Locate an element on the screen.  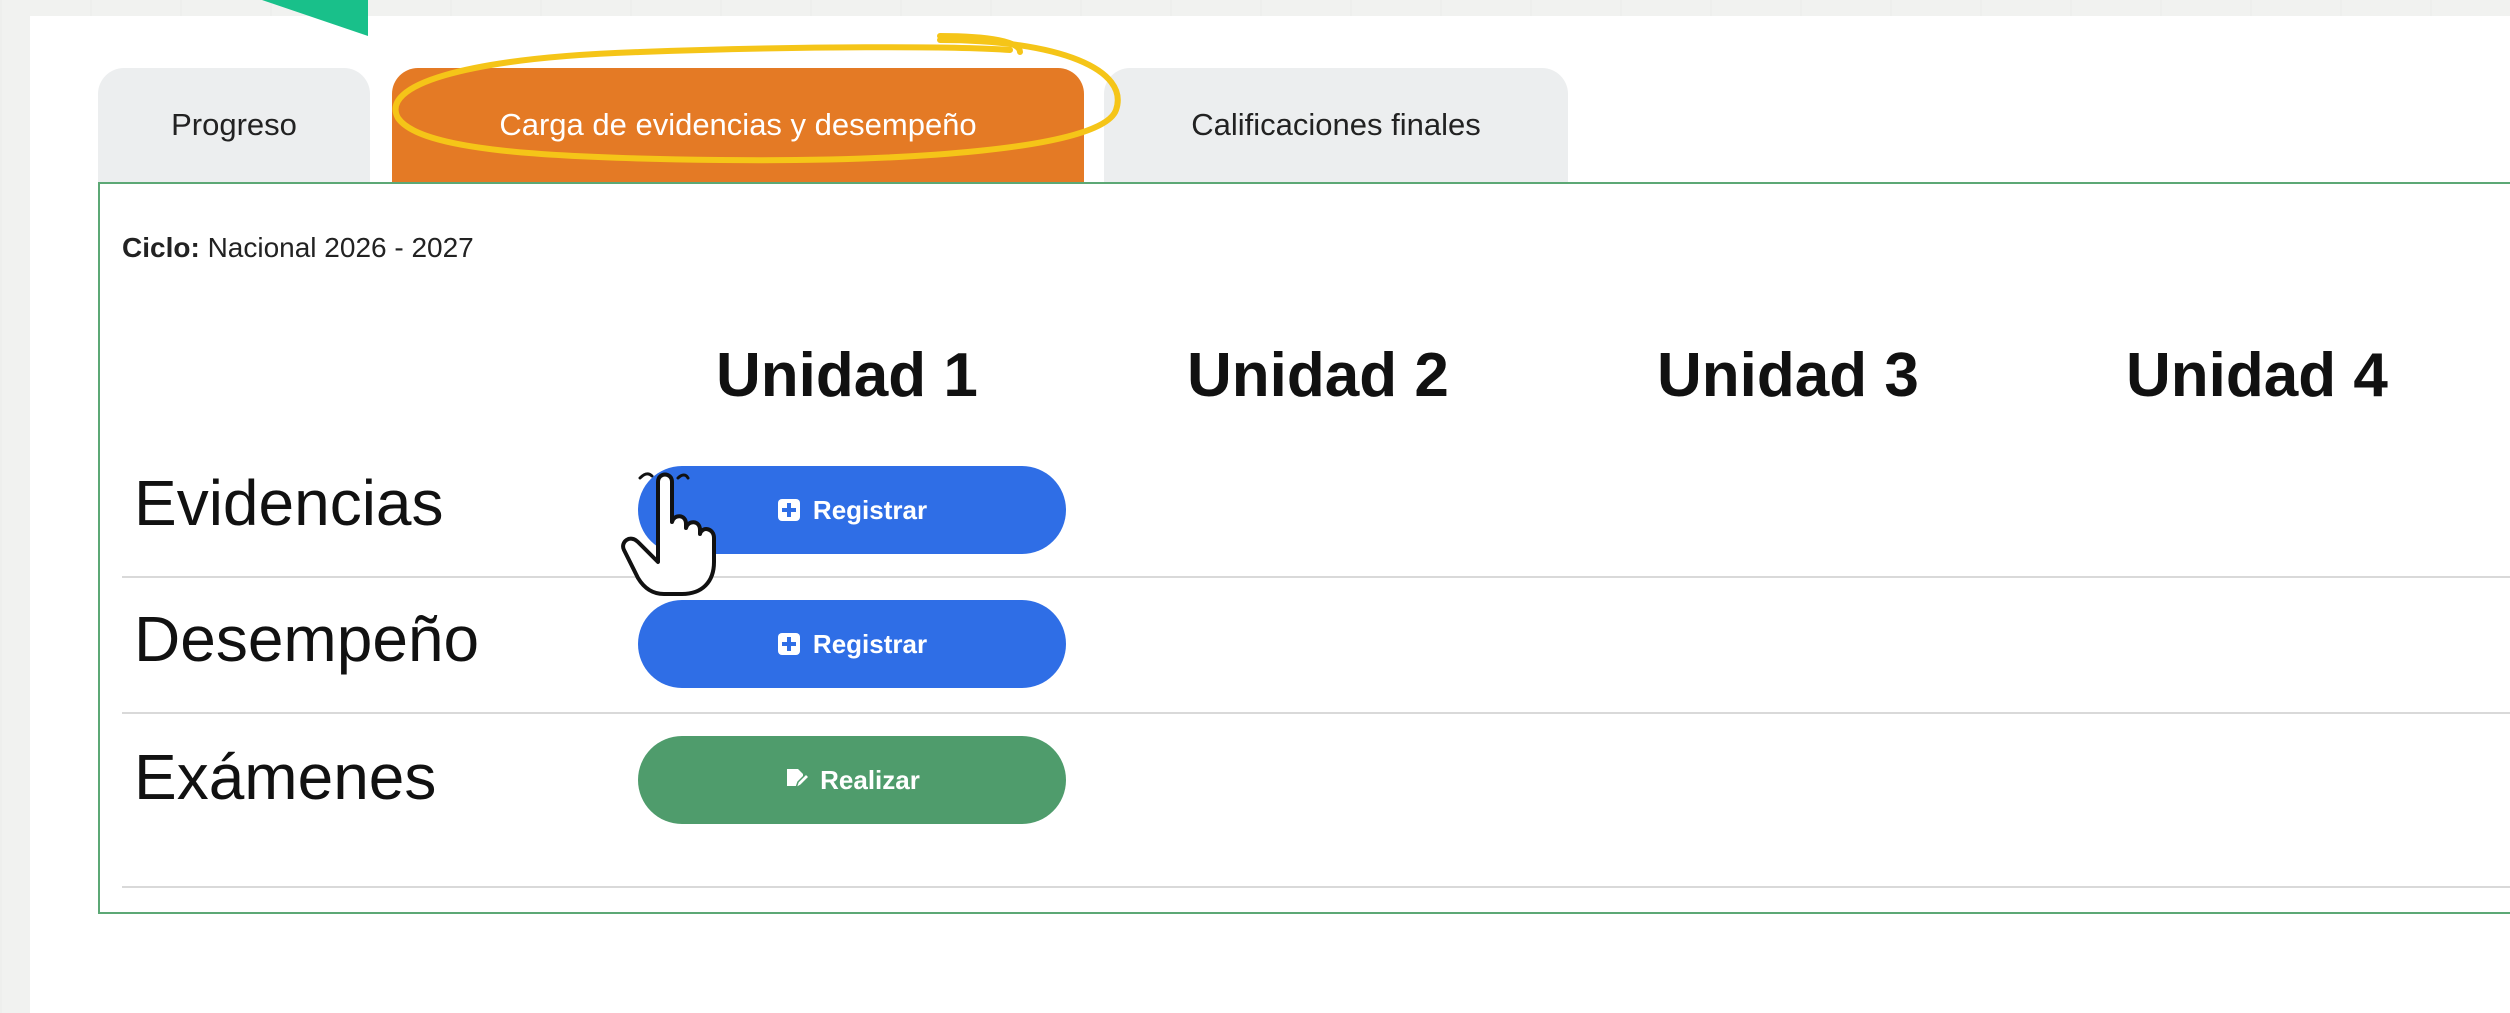
row-label-evidencias: Evidencias is located at coordinates (289, 503).